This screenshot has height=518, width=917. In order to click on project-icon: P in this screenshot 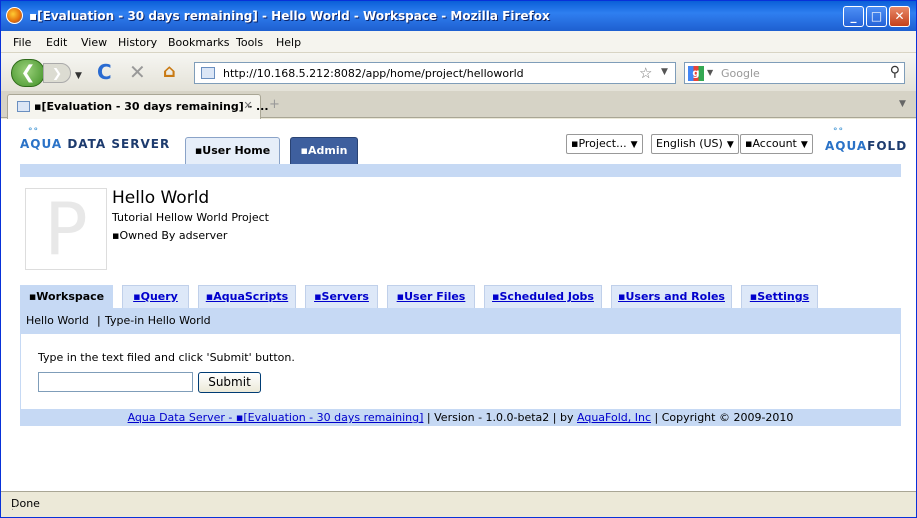, I will do `click(66, 229)`.